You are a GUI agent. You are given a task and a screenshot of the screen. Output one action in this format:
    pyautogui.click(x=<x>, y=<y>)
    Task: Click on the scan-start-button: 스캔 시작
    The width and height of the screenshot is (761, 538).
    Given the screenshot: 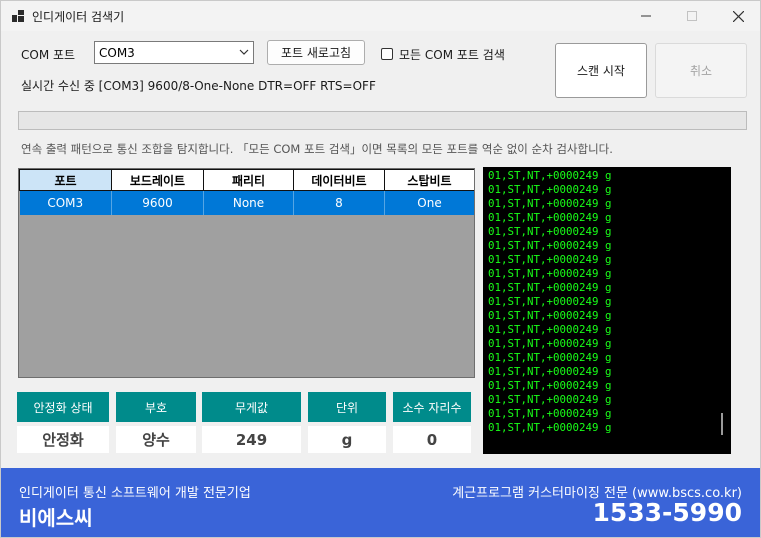 What is the action you would take?
    pyautogui.click(x=601, y=70)
    